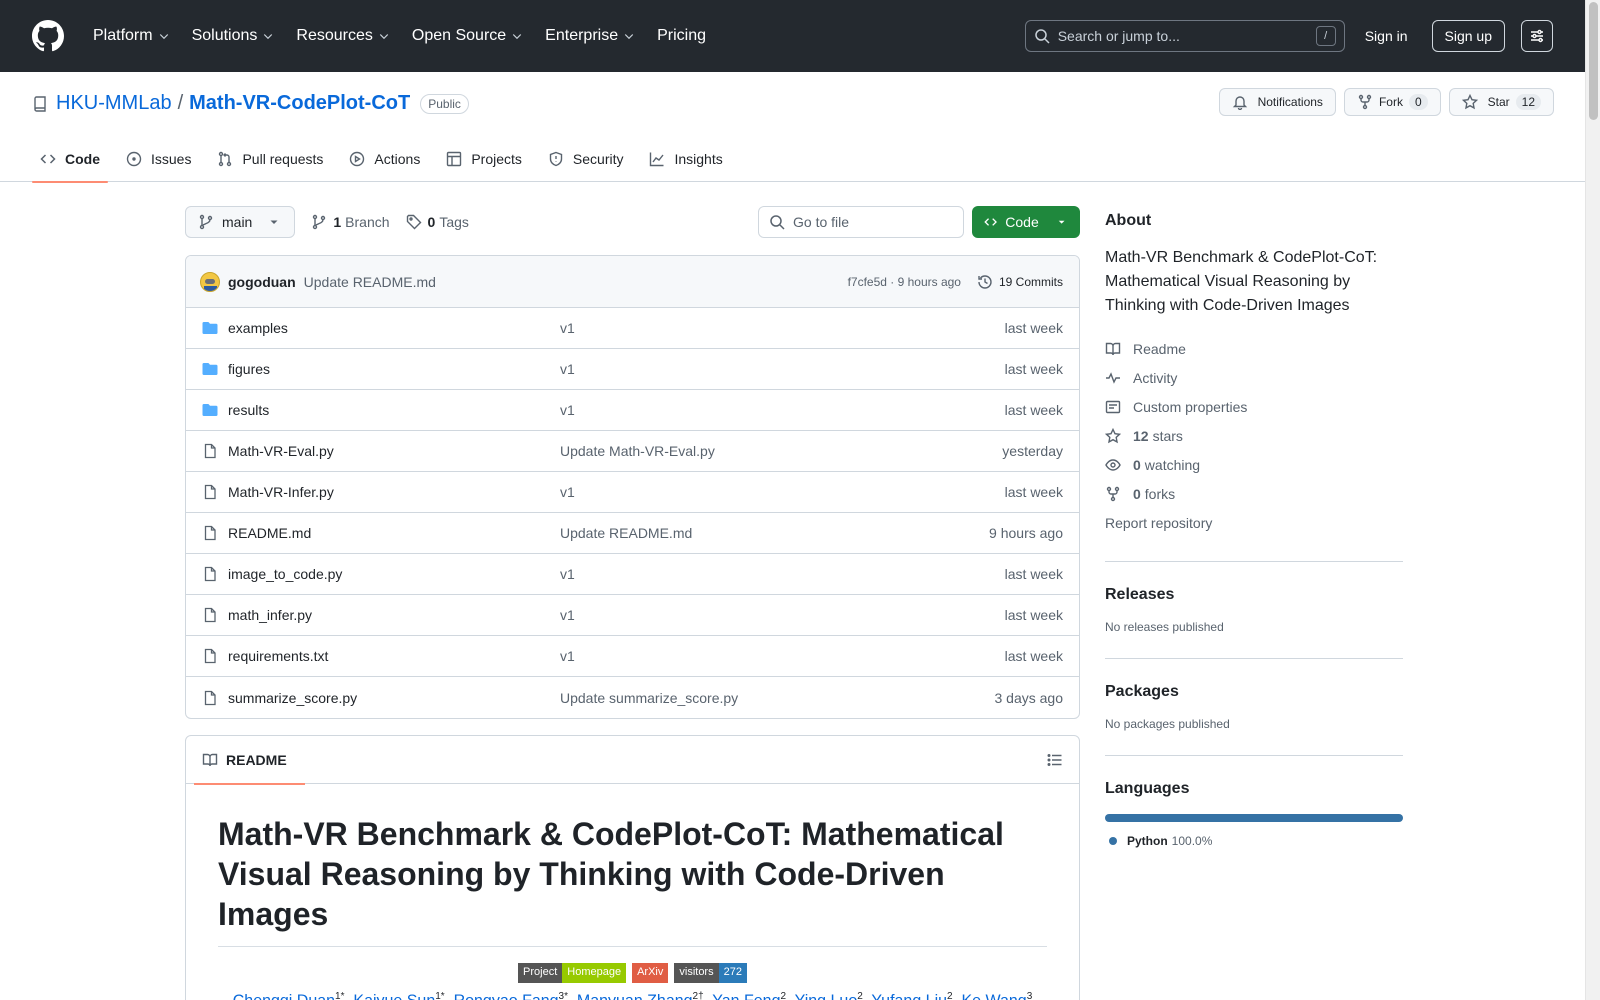 This screenshot has width=1600, height=1000. I want to click on watching-link: 0 watching, so click(1254, 464).